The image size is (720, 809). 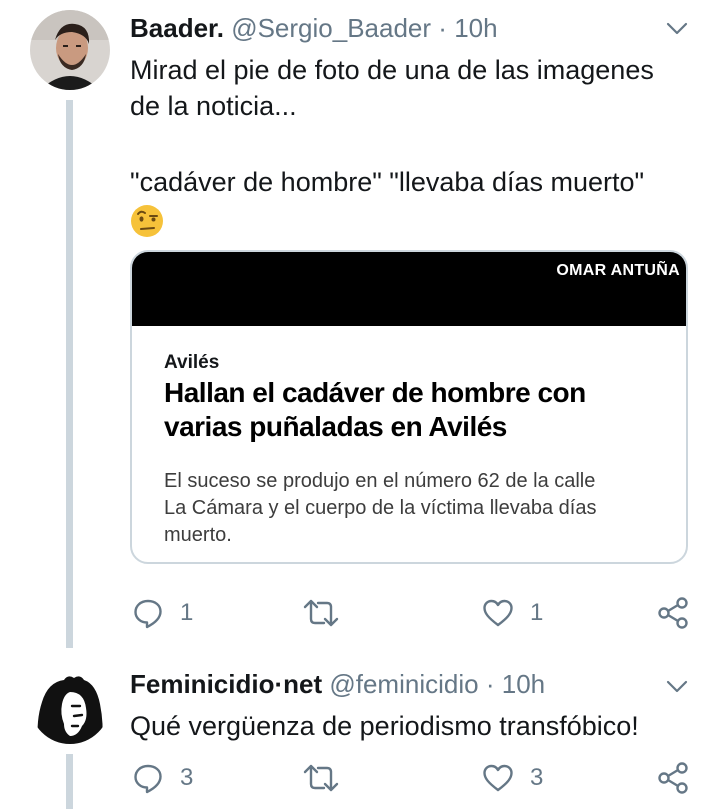 What do you see at coordinates (187, 777) in the screenshot?
I see `reply-count: 3` at bounding box center [187, 777].